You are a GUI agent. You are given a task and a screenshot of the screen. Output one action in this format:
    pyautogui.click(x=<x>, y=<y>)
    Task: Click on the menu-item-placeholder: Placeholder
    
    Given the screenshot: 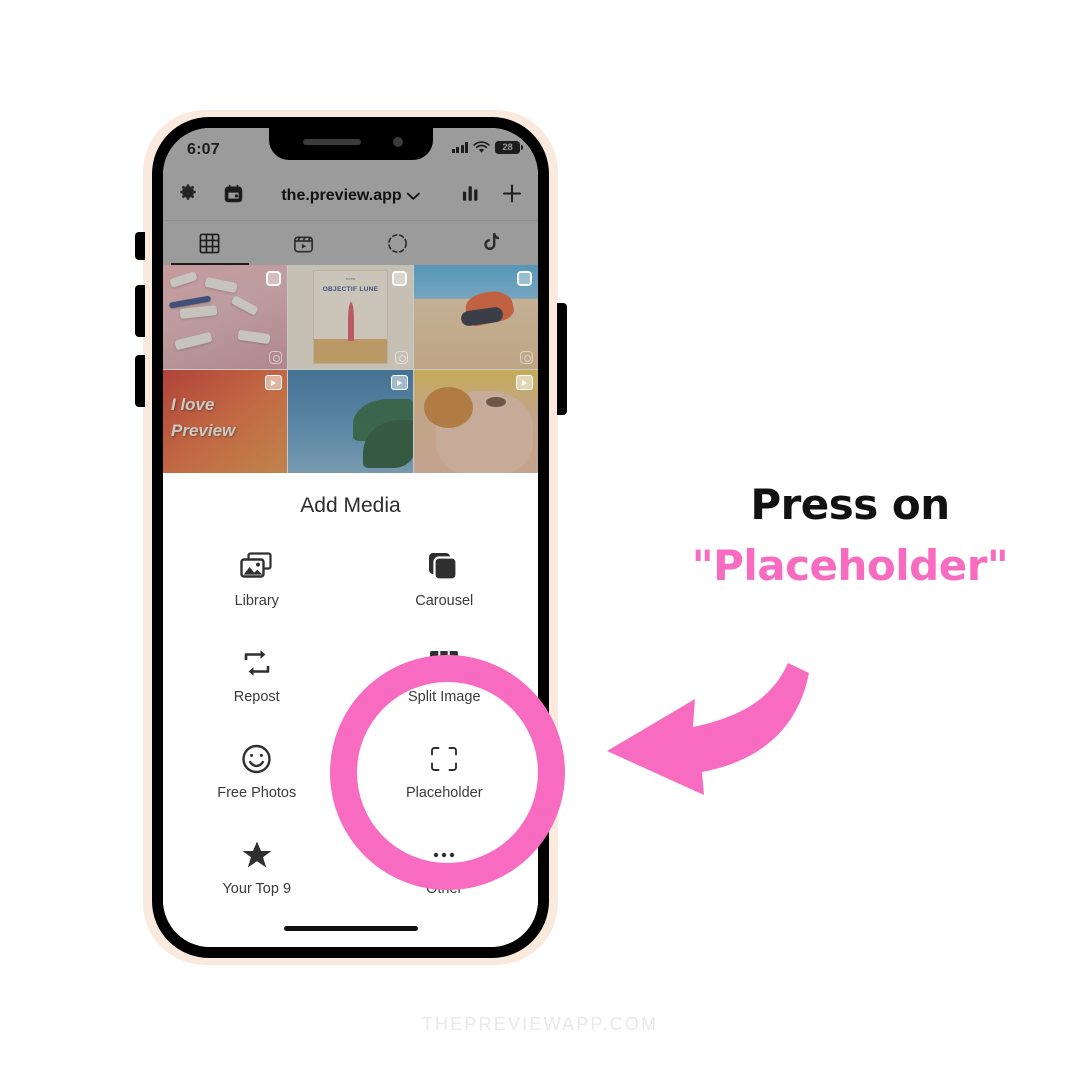 What is the action you would take?
    pyautogui.click(x=445, y=773)
    